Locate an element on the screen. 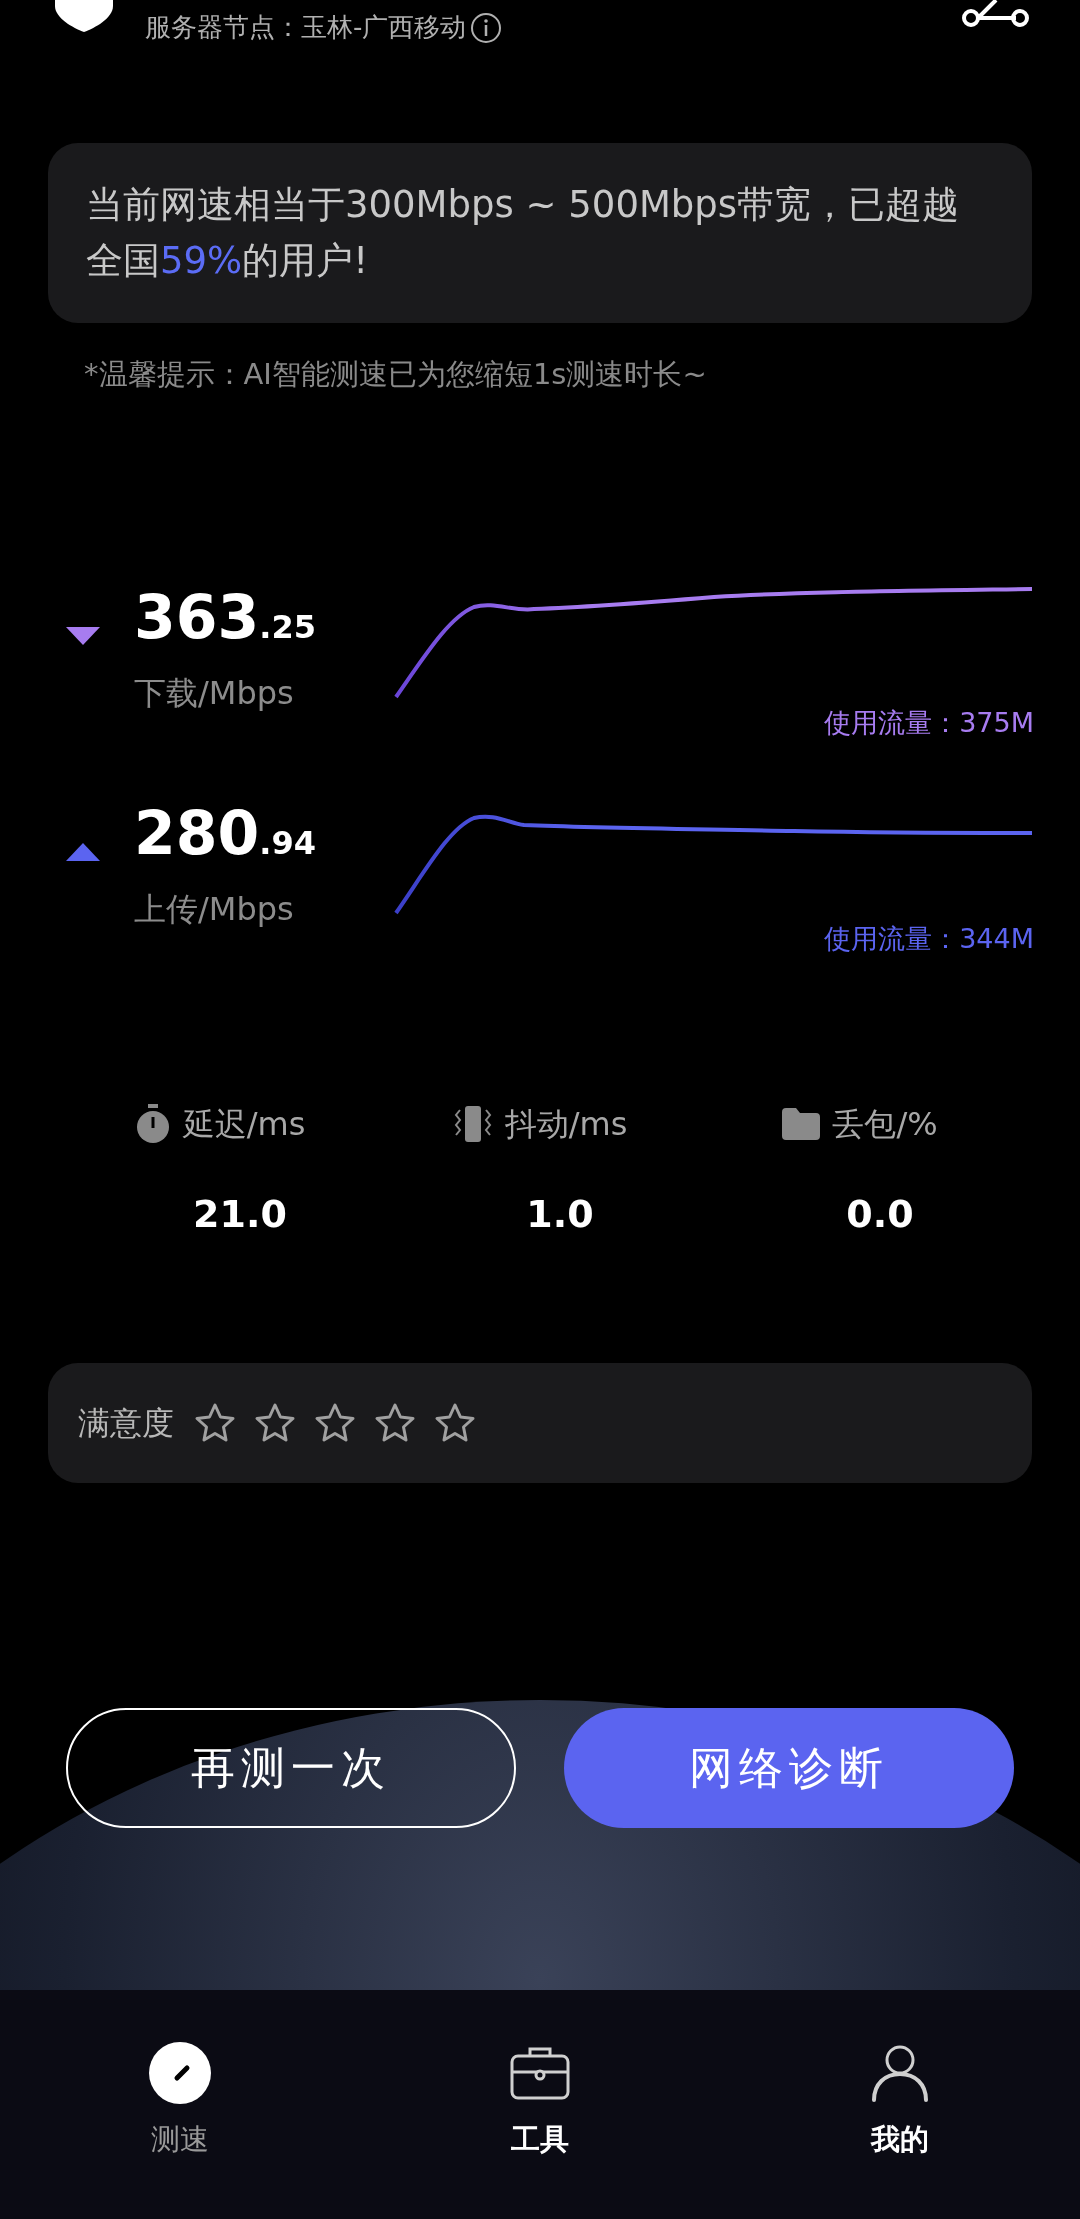 The width and height of the screenshot is (1080, 2219). info-icon is located at coordinates (486, 27).